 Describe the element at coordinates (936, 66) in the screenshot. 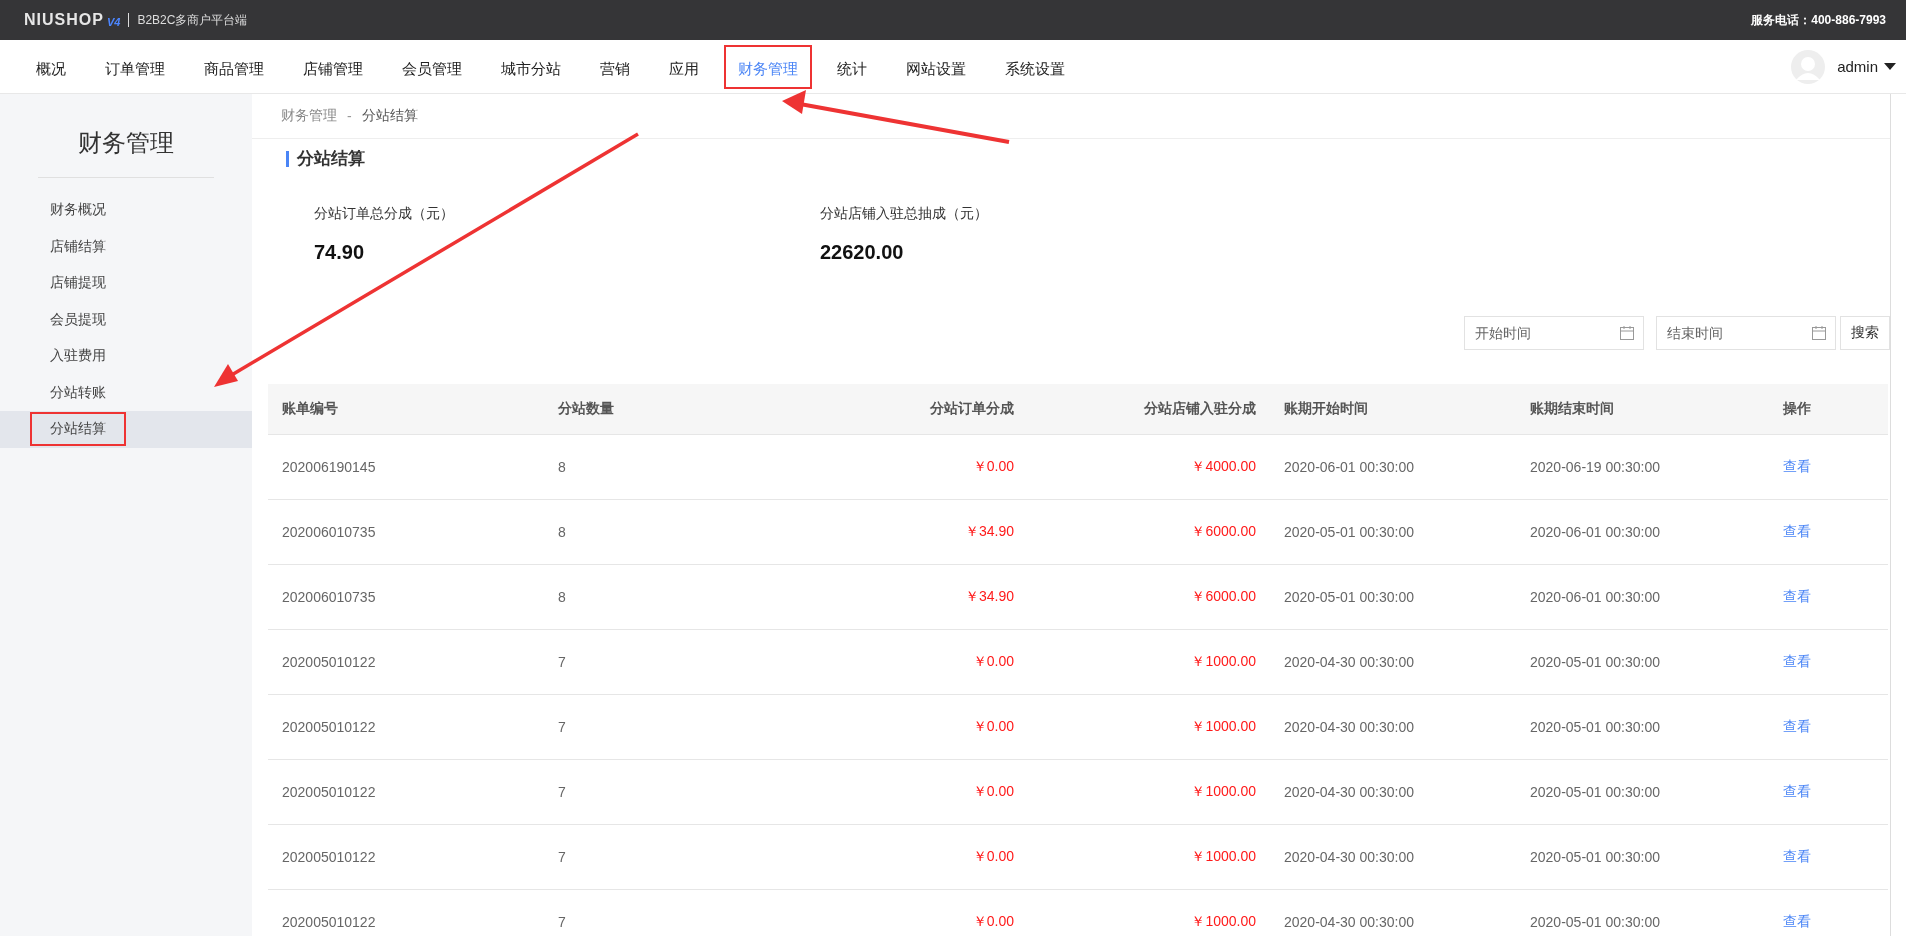

I see `nav-tab: 网站设置` at that location.